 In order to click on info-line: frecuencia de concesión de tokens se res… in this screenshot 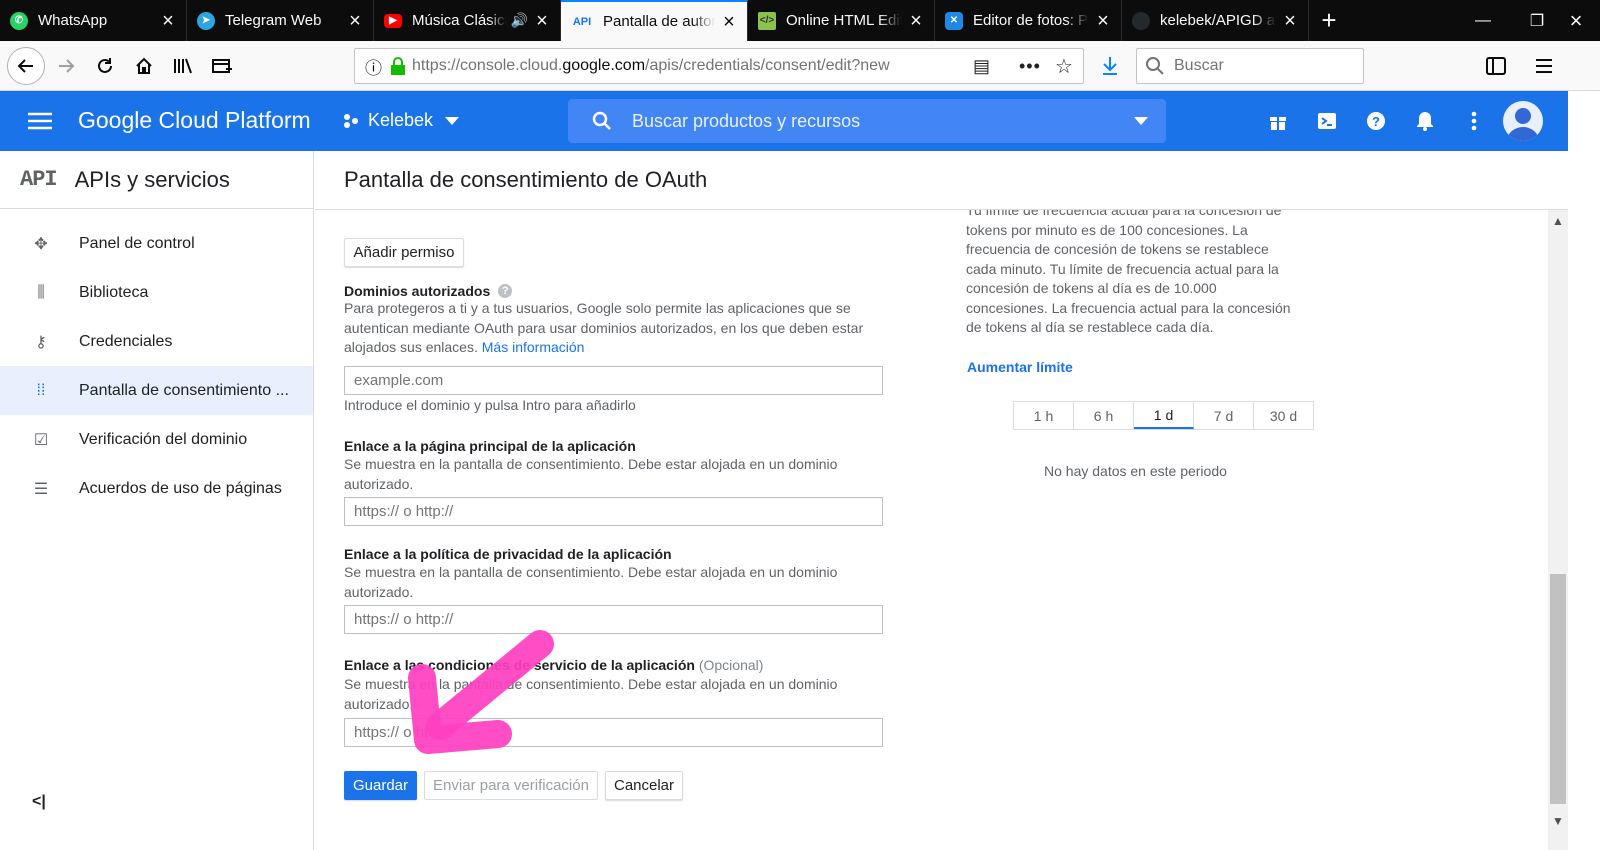, I will do `click(1117, 249)`.